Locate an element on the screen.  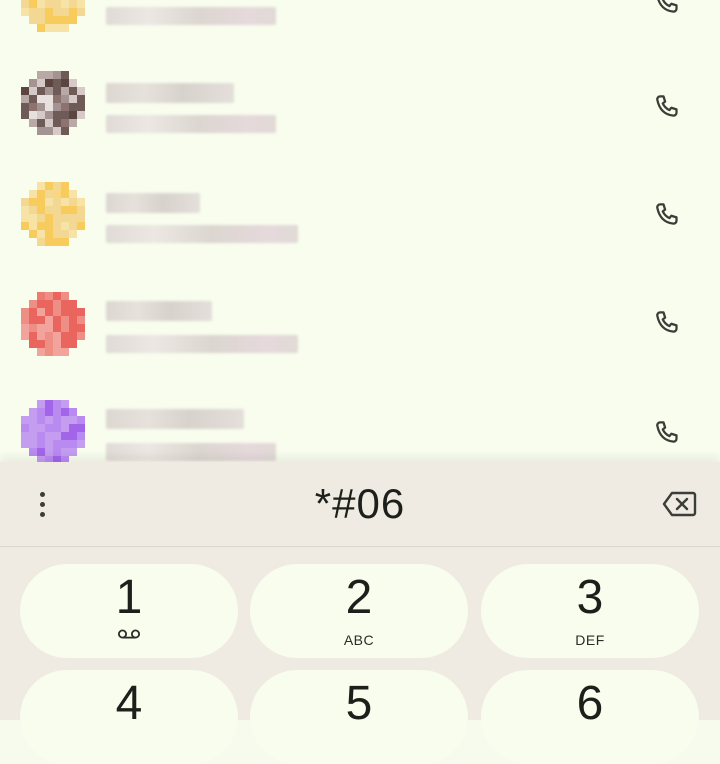
key-digit: 6 is located at coordinates (590, 703).